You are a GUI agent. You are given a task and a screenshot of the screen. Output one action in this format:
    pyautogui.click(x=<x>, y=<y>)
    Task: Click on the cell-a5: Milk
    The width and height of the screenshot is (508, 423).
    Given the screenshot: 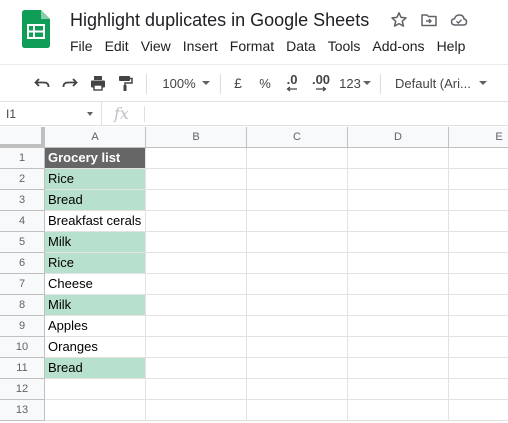 What is the action you would take?
    pyautogui.click(x=95, y=242)
    